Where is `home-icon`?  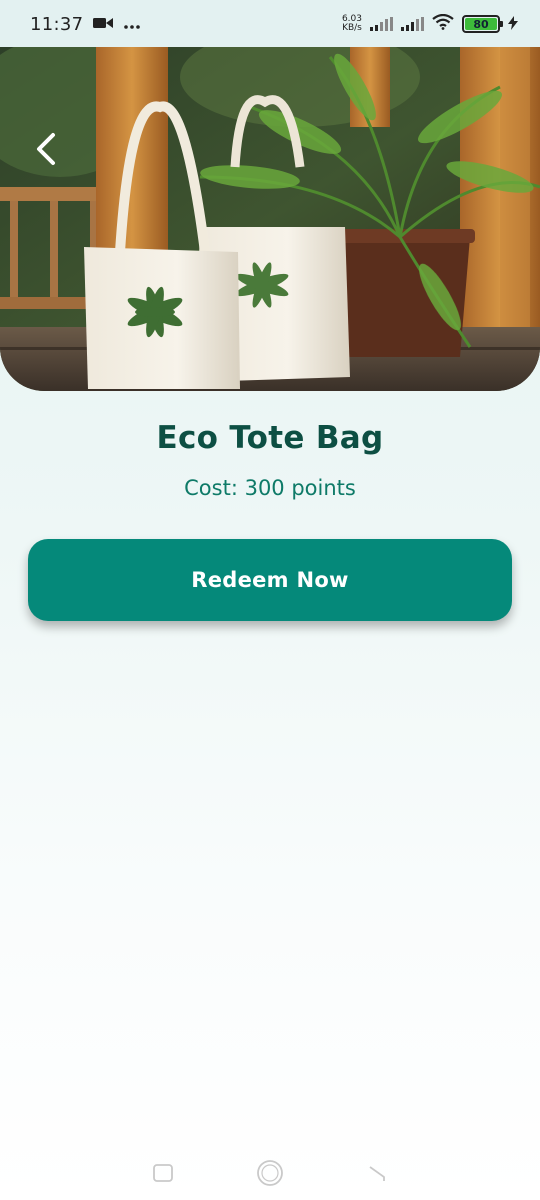
home-icon is located at coordinates (270, 1173).